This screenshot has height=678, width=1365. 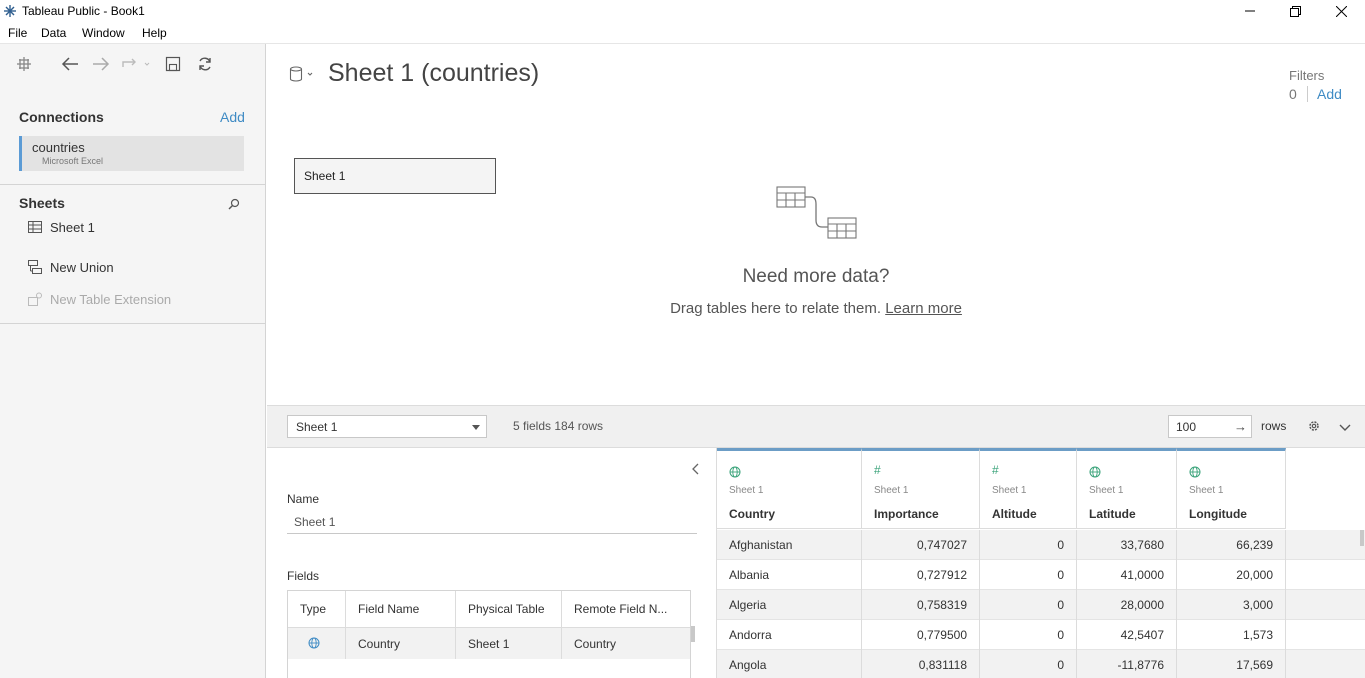 I want to click on sheets-header: Sheets, so click(x=42, y=203).